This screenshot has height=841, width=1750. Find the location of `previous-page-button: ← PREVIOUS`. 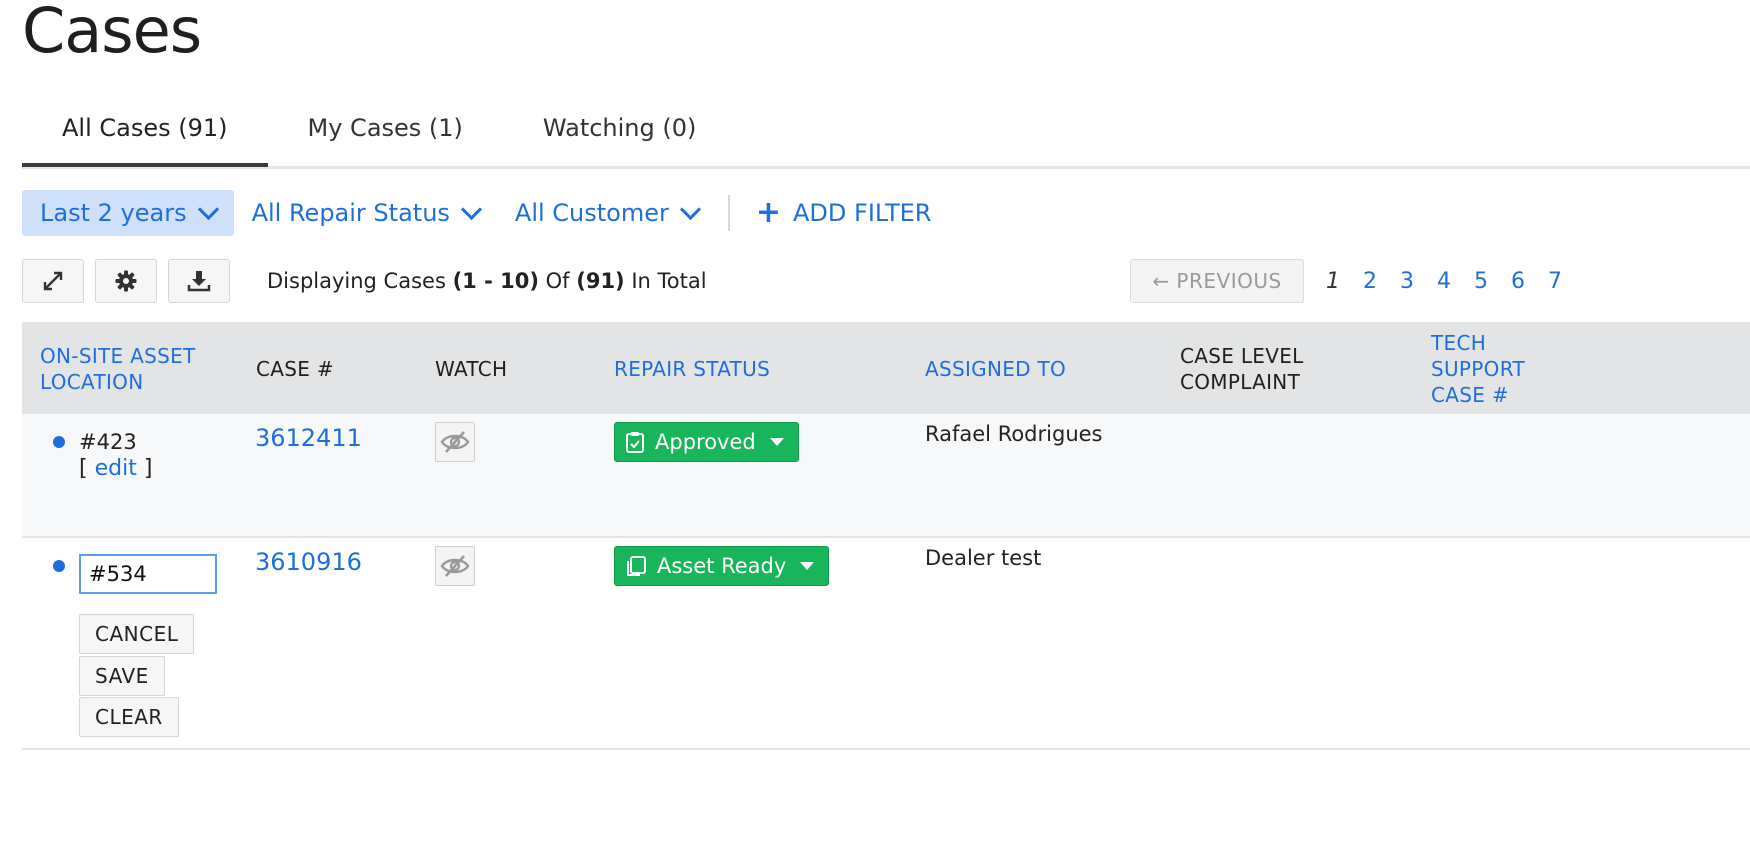

previous-page-button: ← PREVIOUS is located at coordinates (1217, 281).